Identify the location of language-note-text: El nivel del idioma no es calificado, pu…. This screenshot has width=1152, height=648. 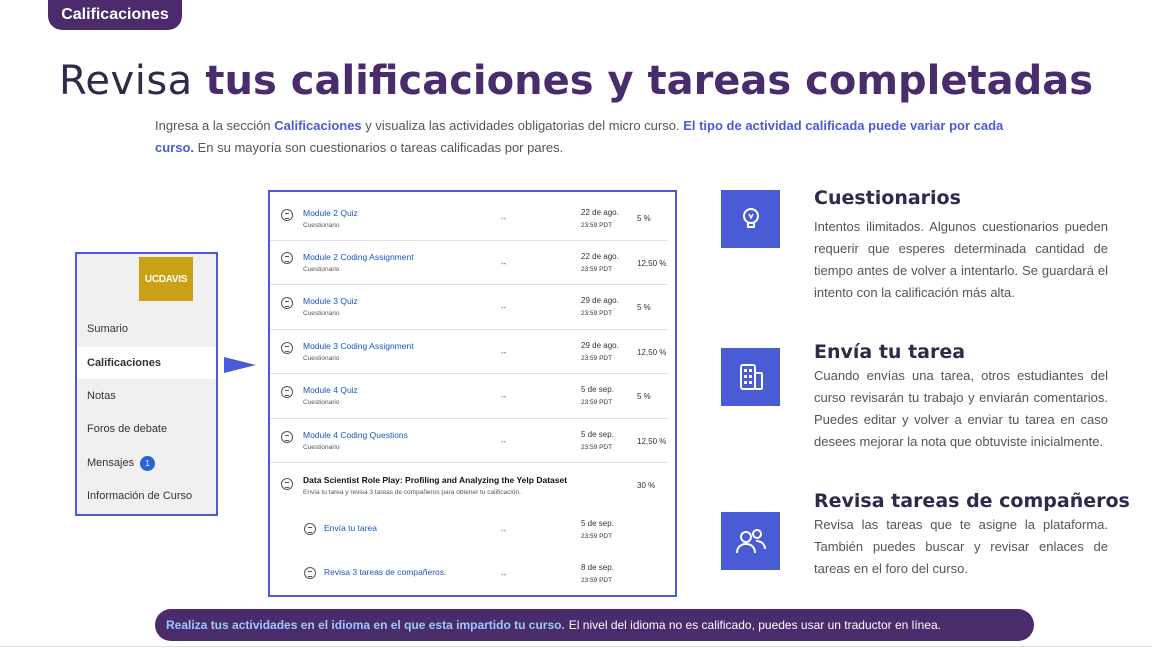
(755, 625).